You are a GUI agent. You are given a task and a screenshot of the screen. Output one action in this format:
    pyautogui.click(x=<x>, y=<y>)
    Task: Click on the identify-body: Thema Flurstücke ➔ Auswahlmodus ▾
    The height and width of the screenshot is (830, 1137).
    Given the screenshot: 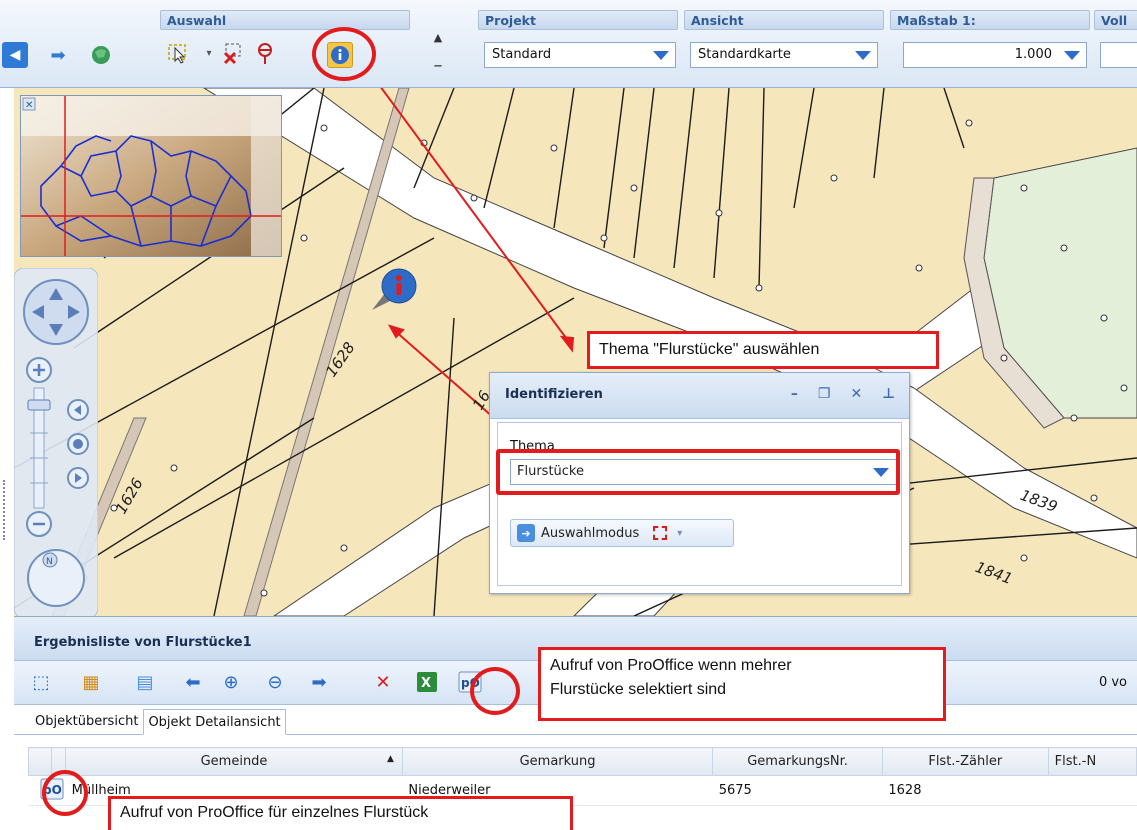 What is the action you would take?
    pyautogui.click(x=699, y=504)
    